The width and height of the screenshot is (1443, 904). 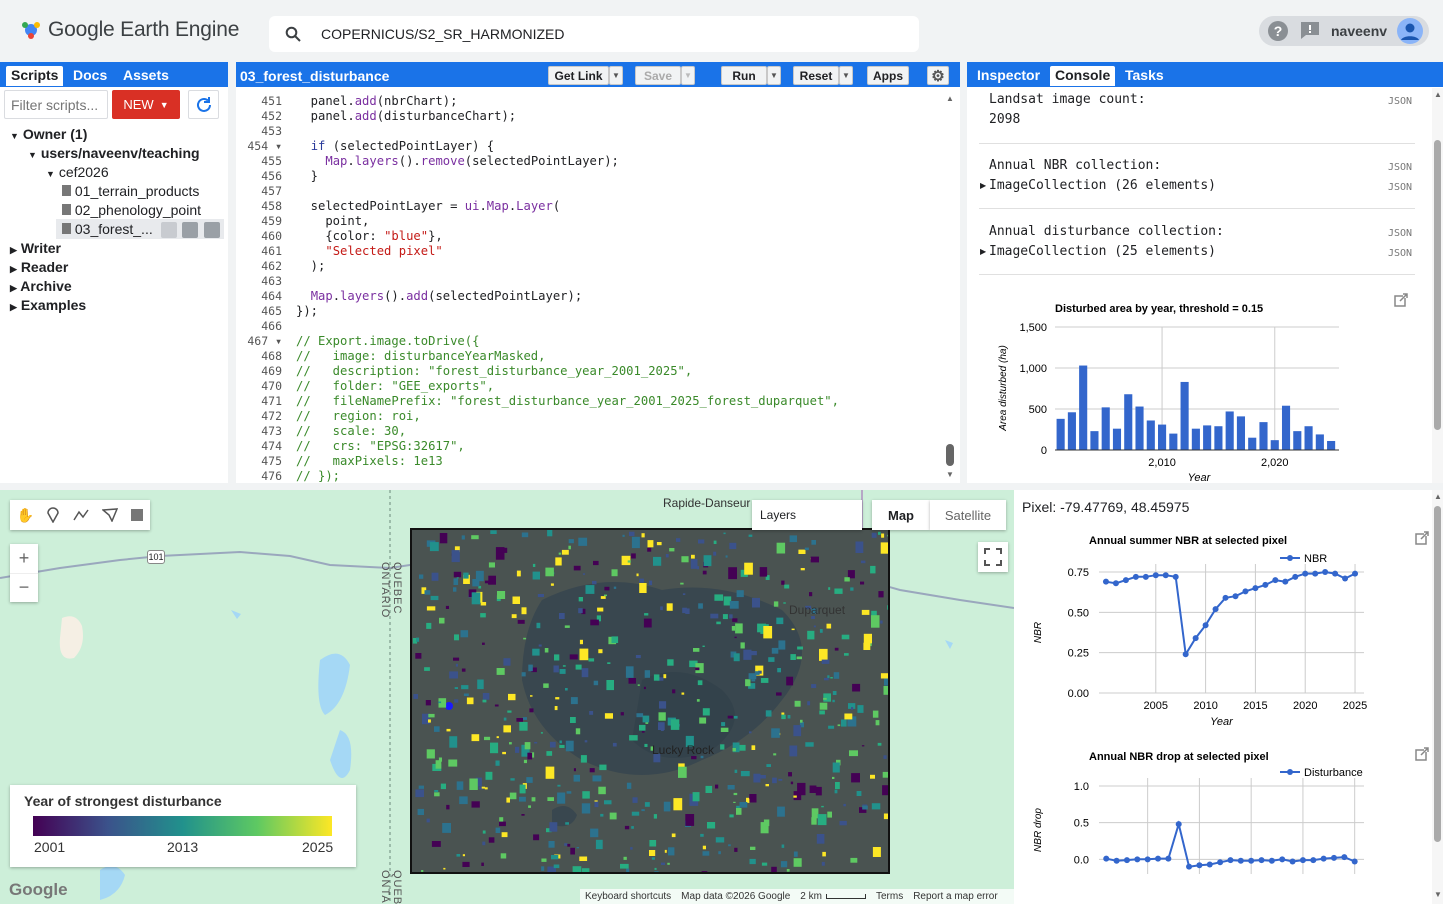 What do you see at coordinates (169, 230) in the screenshot?
I see `history-icon` at bounding box center [169, 230].